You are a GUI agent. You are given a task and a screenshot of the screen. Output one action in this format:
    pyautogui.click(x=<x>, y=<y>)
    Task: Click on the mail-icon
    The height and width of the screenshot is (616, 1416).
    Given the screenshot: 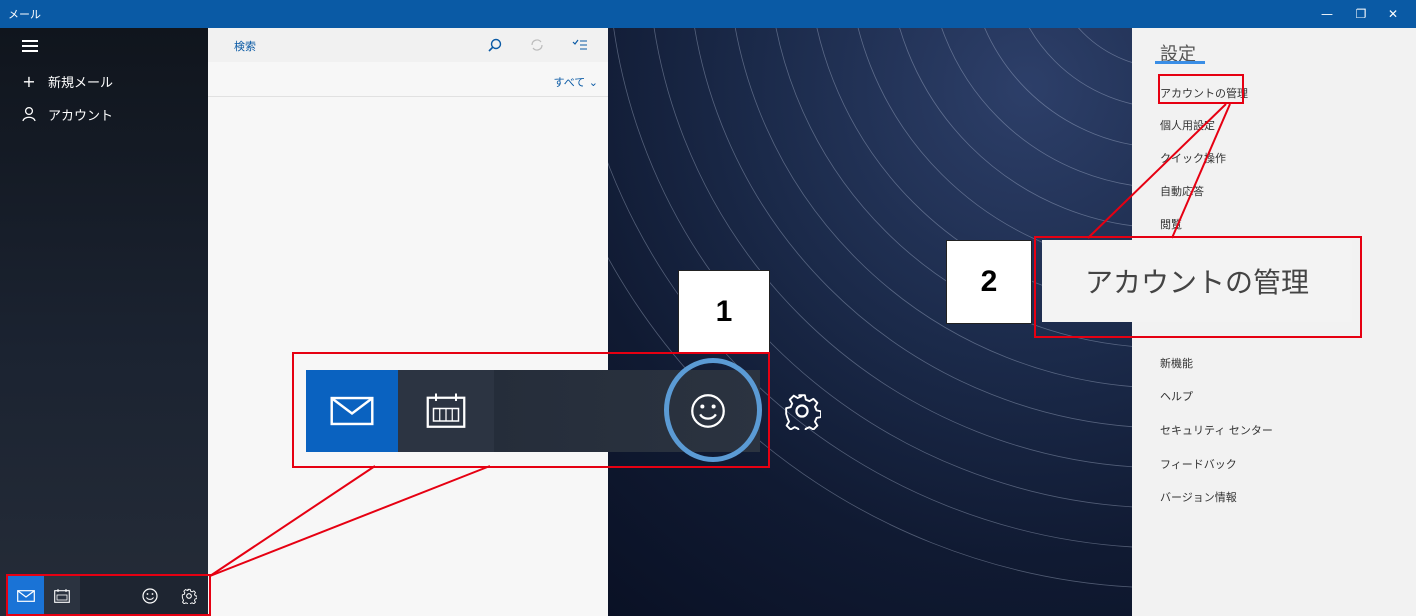 What is the action you would take?
    pyautogui.click(x=352, y=411)
    